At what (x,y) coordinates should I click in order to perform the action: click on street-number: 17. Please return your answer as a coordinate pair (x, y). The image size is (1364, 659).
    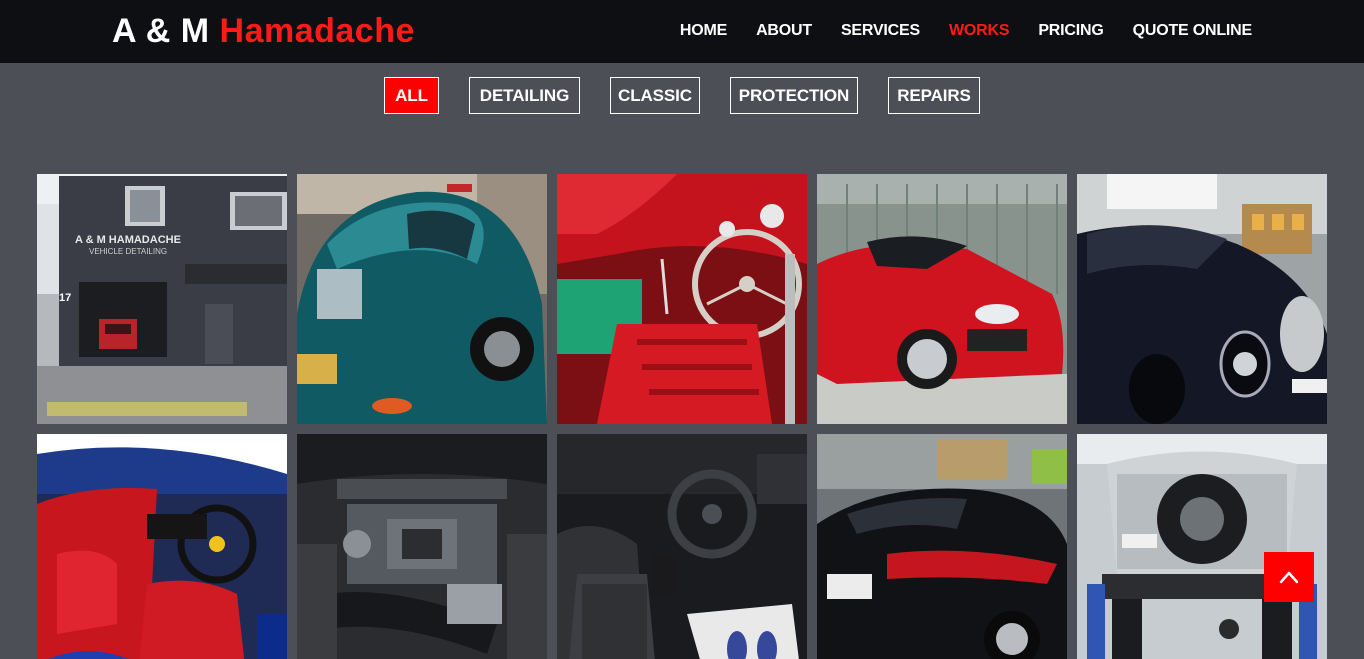
    Looking at the image, I should click on (65, 298).